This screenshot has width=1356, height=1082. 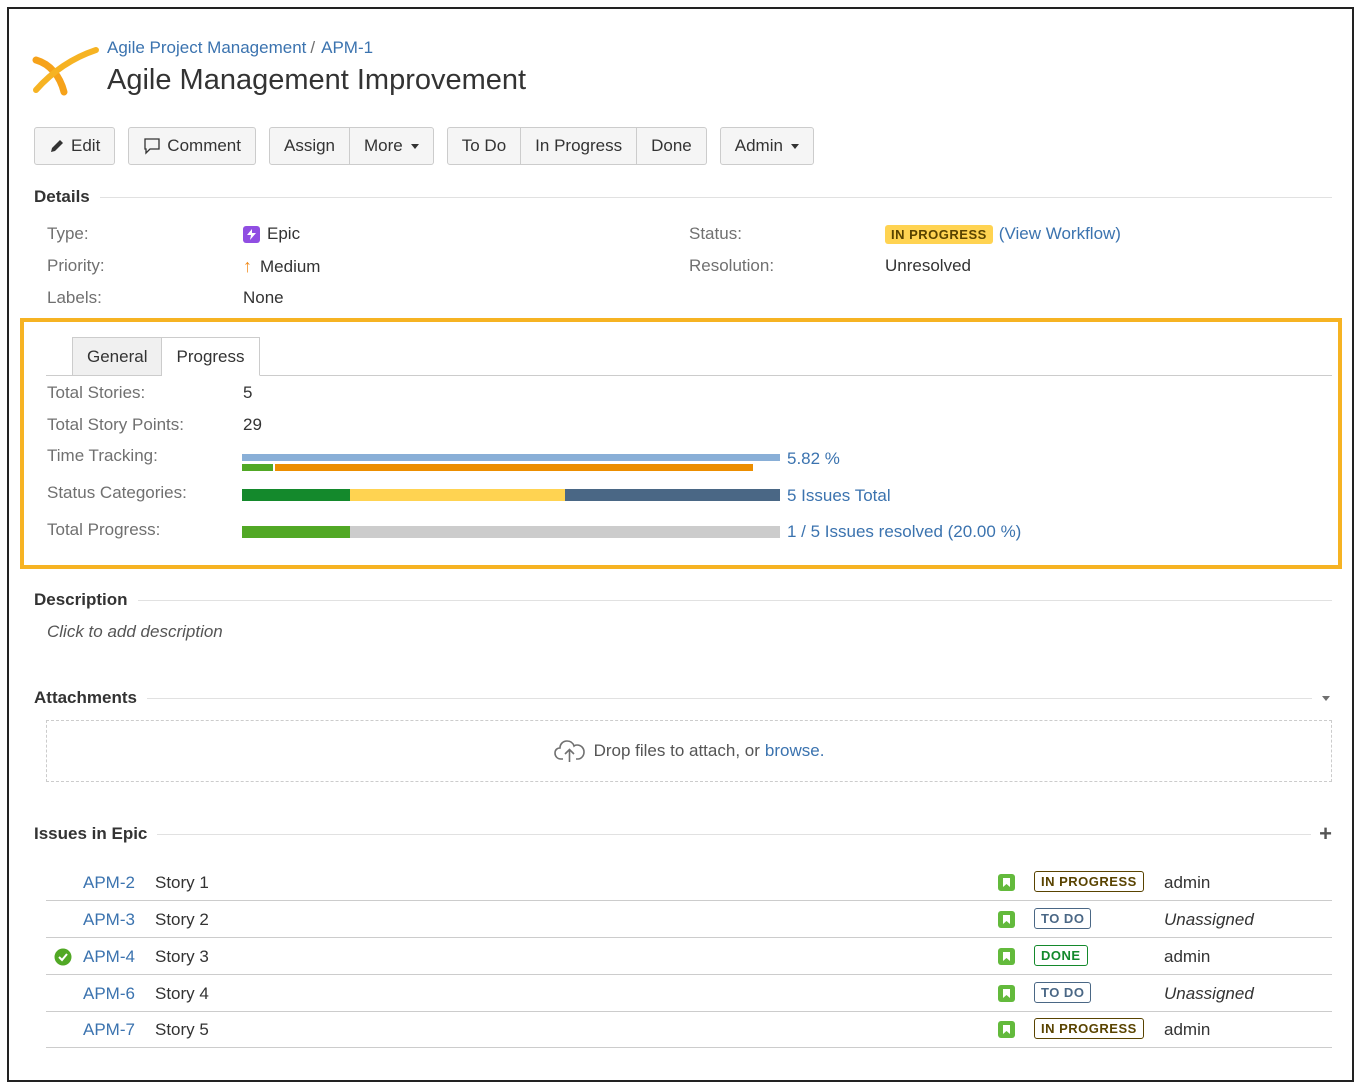 I want to click on resolved-check-icon, so click(x=63, y=959).